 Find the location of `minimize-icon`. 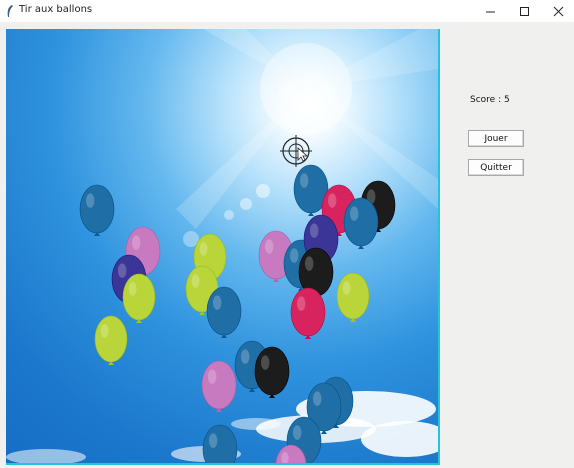

minimize-icon is located at coordinates (490, 11).